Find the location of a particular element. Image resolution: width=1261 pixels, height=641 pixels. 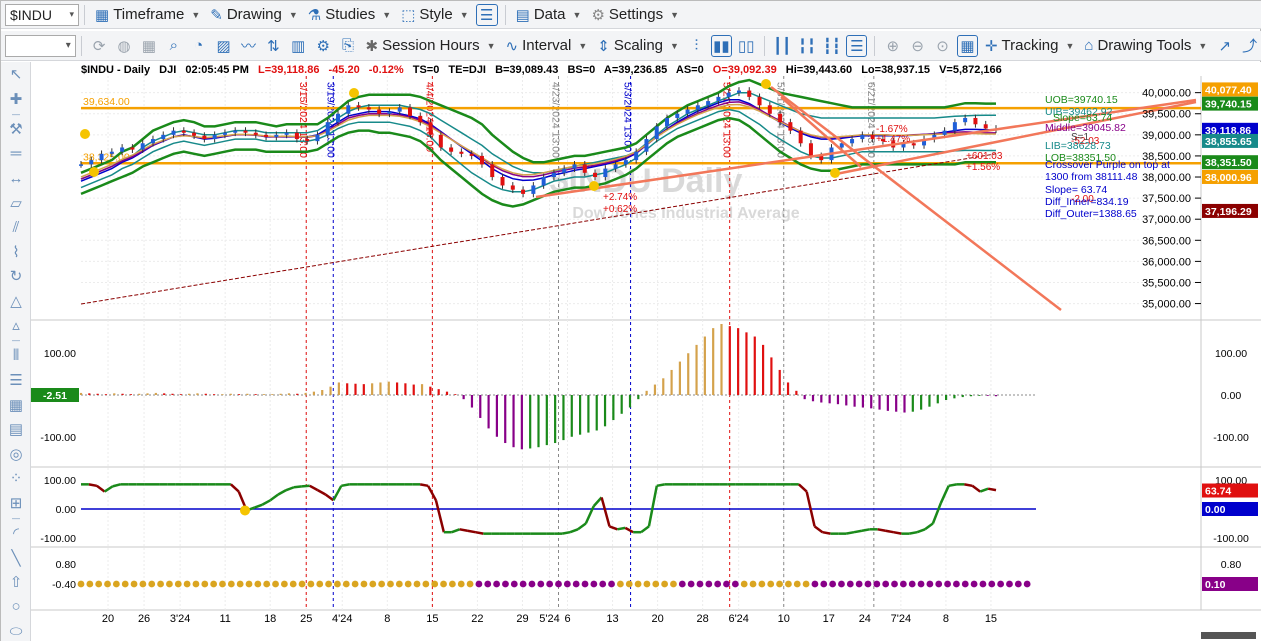

grid-toggle-icon: ▦ is located at coordinates (967, 45).